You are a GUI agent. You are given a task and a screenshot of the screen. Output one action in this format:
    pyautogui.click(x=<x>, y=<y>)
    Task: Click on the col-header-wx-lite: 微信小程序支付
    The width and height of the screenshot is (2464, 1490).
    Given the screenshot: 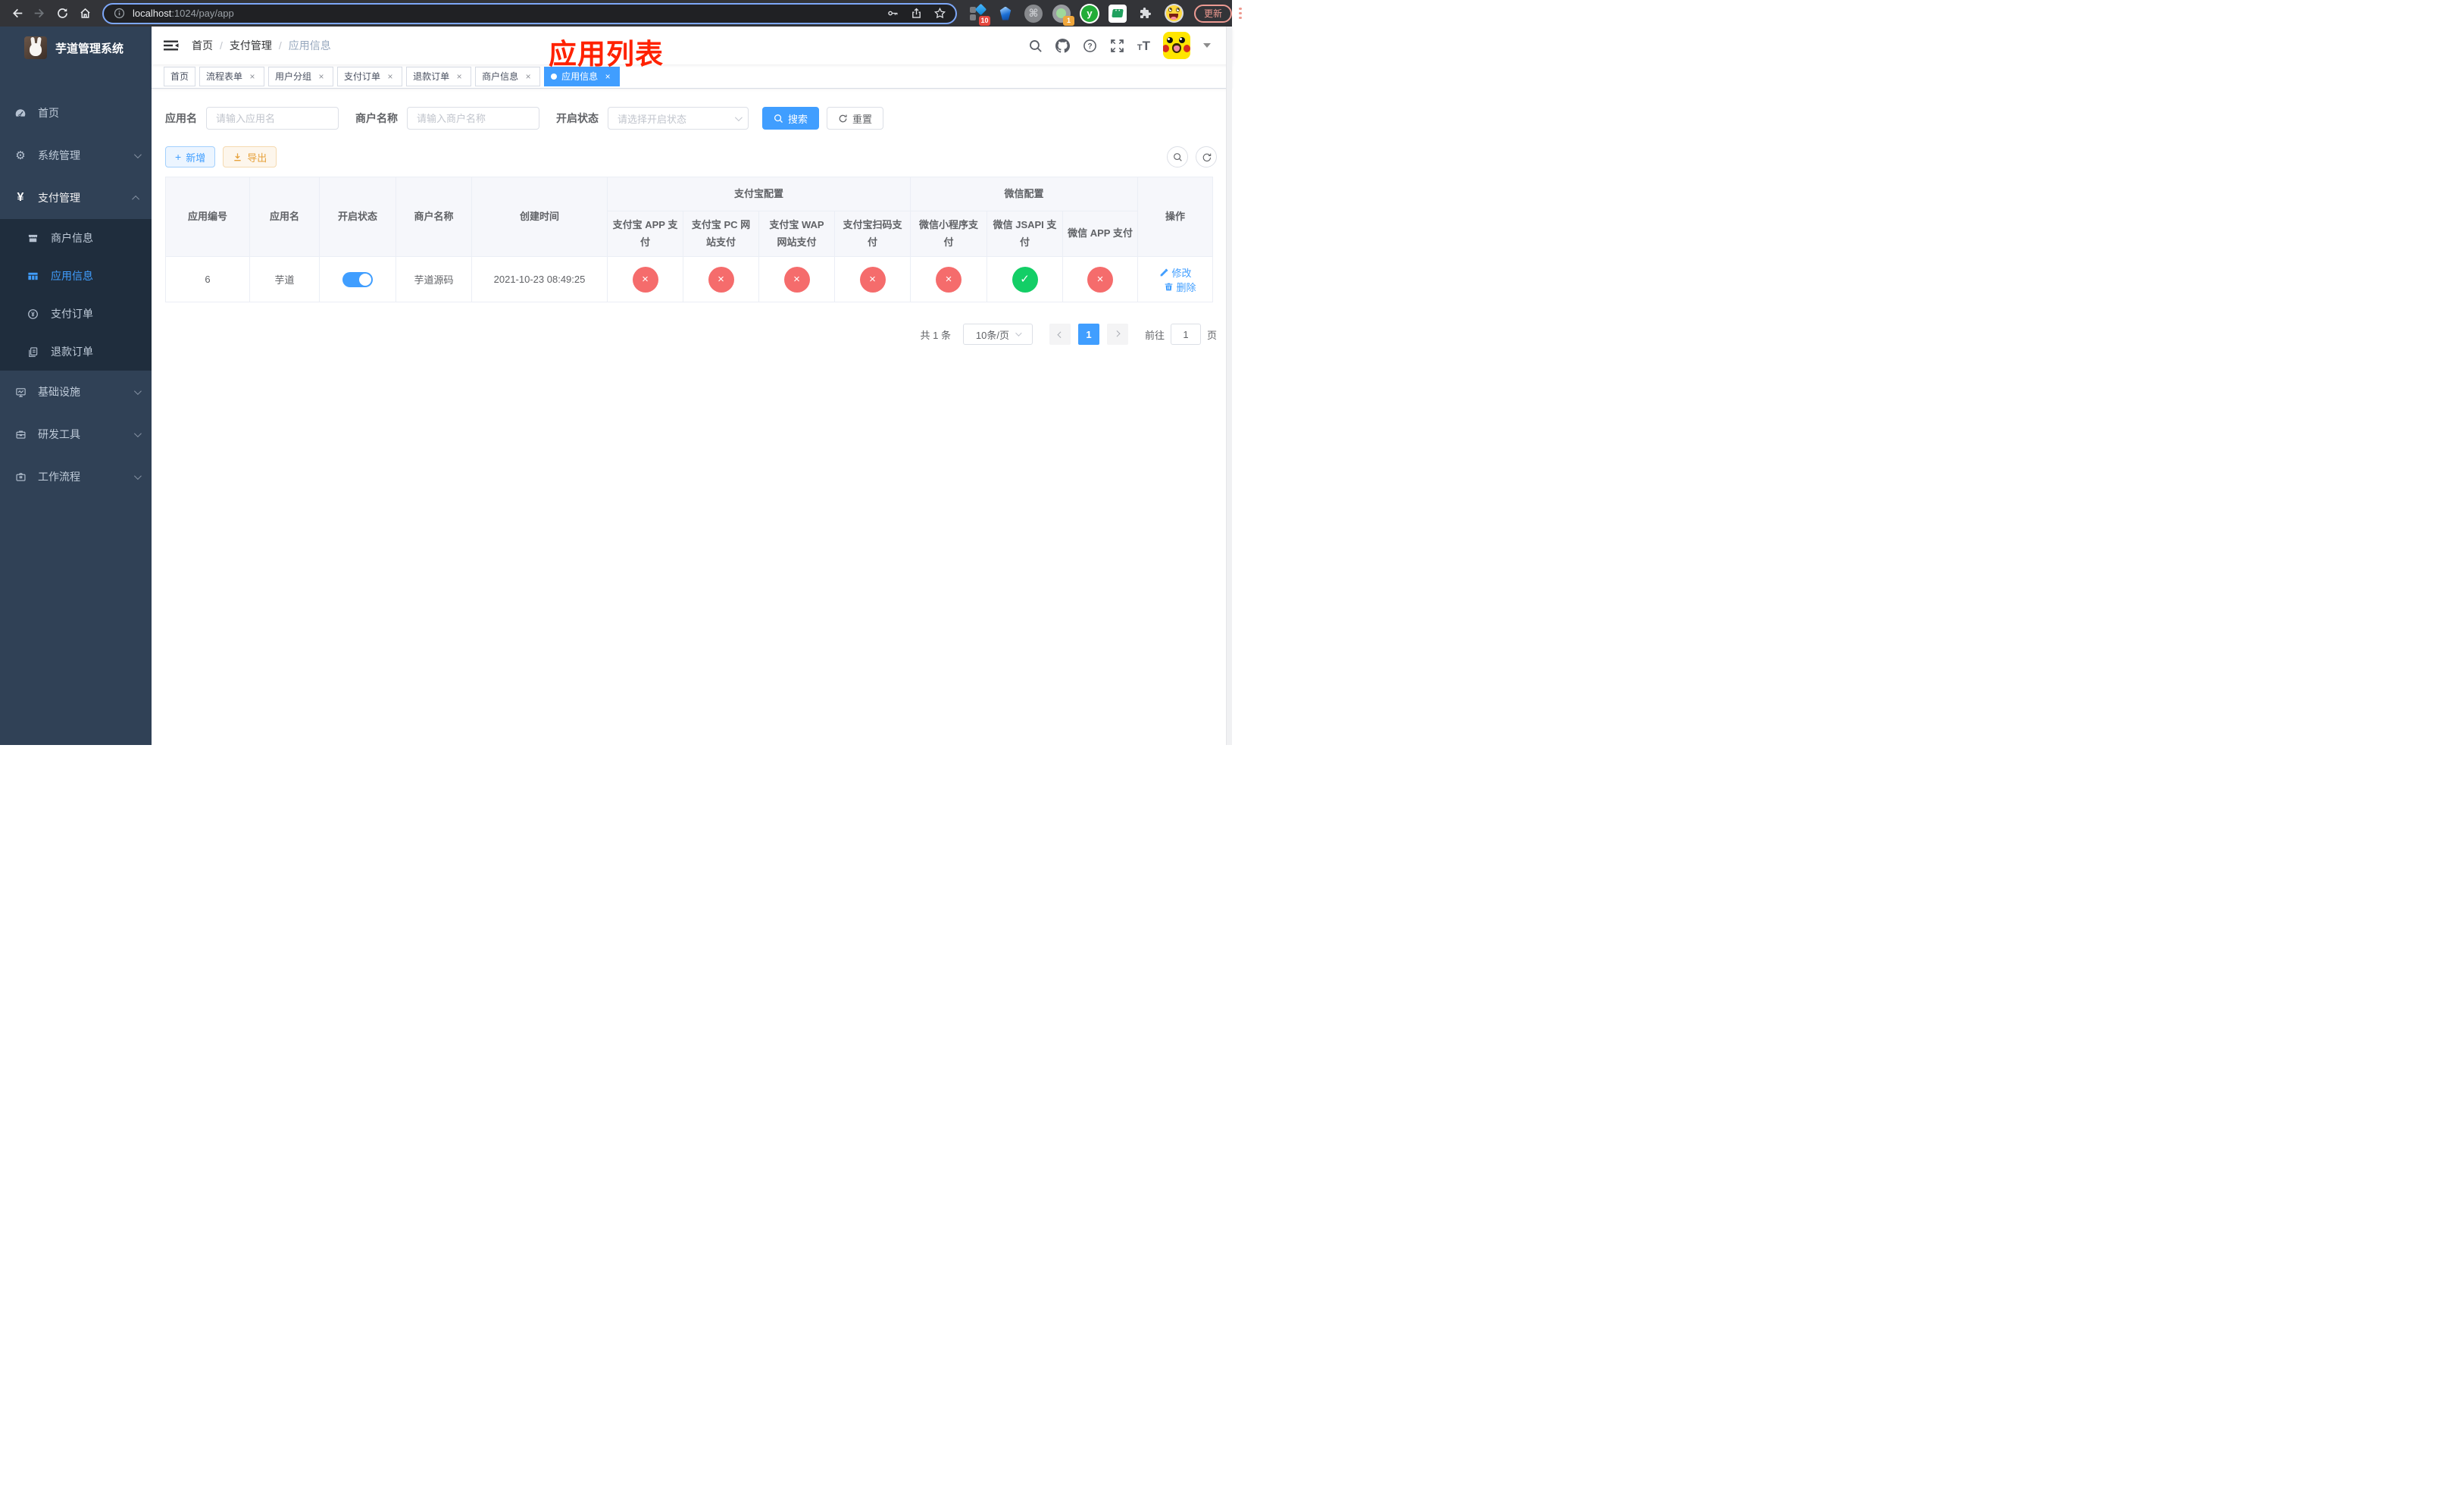 What is the action you would take?
    pyautogui.click(x=949, y=234)
    